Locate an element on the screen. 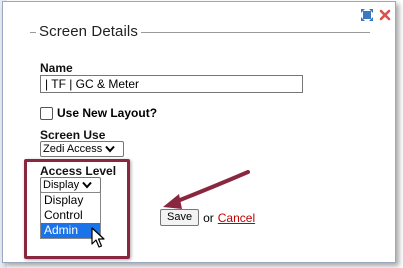 The height and width of the screenshot is (268, 403). annotation-arrow-icon is located at coordinates (206, 189).